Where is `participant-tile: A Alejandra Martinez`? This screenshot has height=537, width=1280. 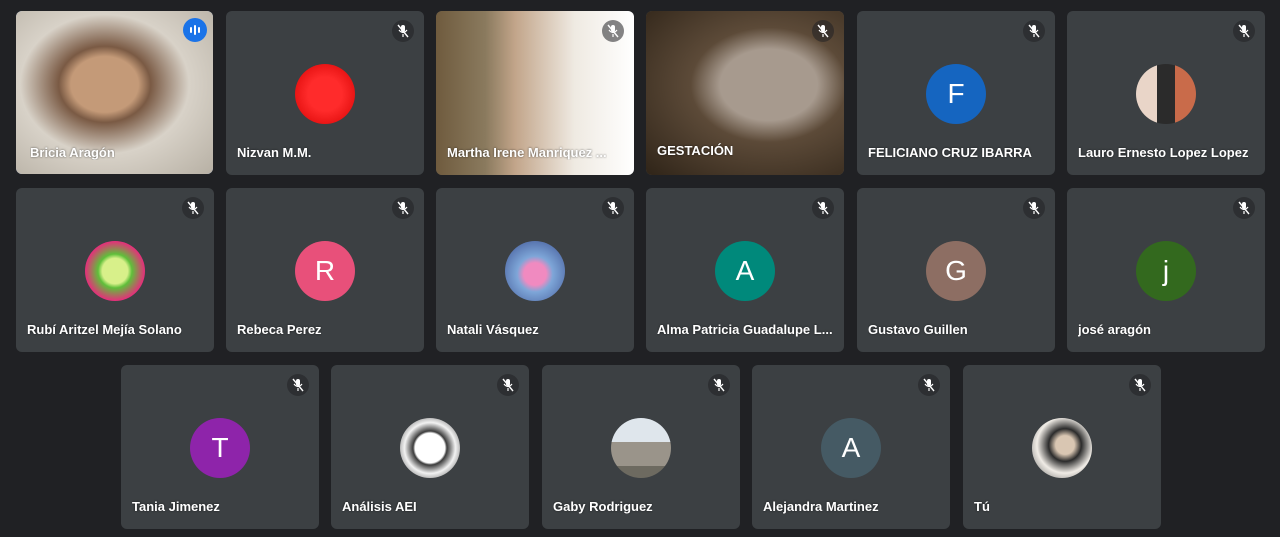
participant-tile: A Alejandra Martinez is located at coordinates (851, 447).